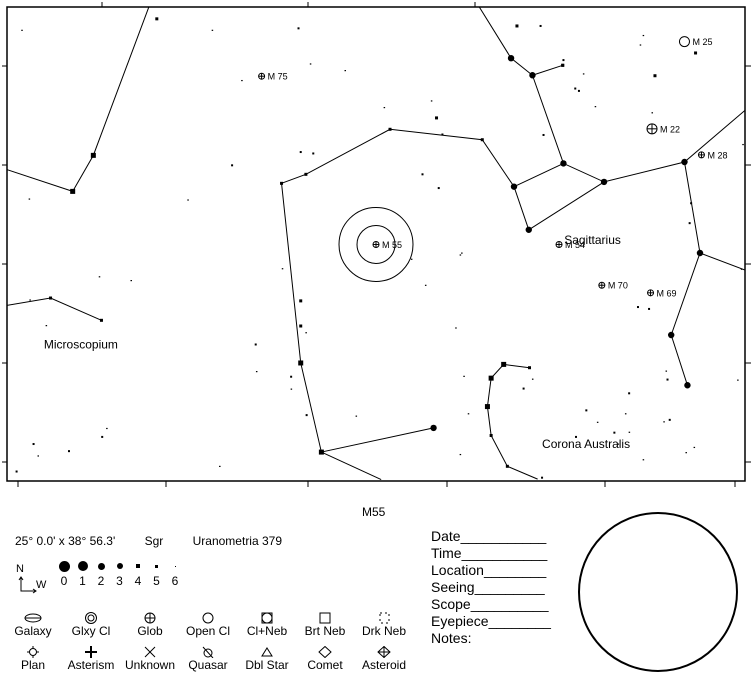 This screenshot has width=753, height=695. What do you see at coordinates (208, 665) in the screenshot?
I see `legend-label: Quasar` at bounding box center [208, 665].